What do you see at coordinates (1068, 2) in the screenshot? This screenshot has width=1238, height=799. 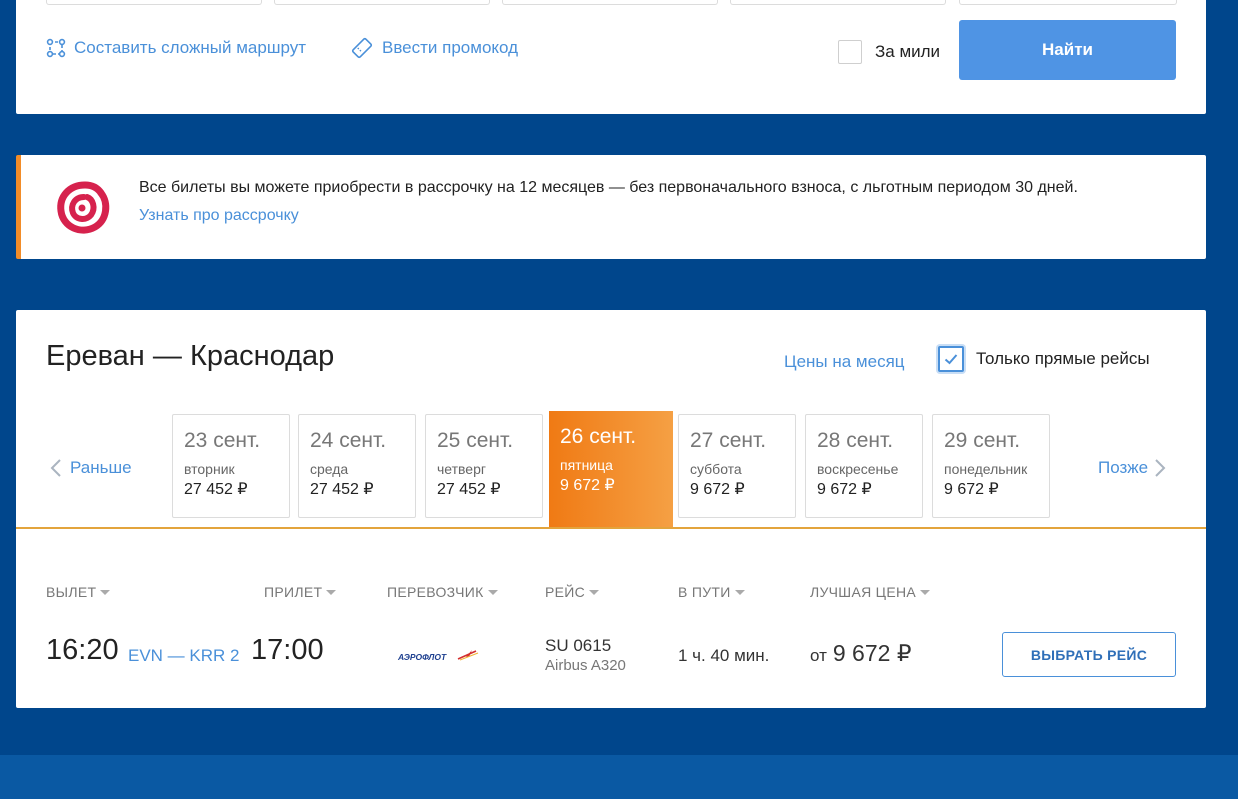 I see `passengers-field` at bounding box center [1068, 2].